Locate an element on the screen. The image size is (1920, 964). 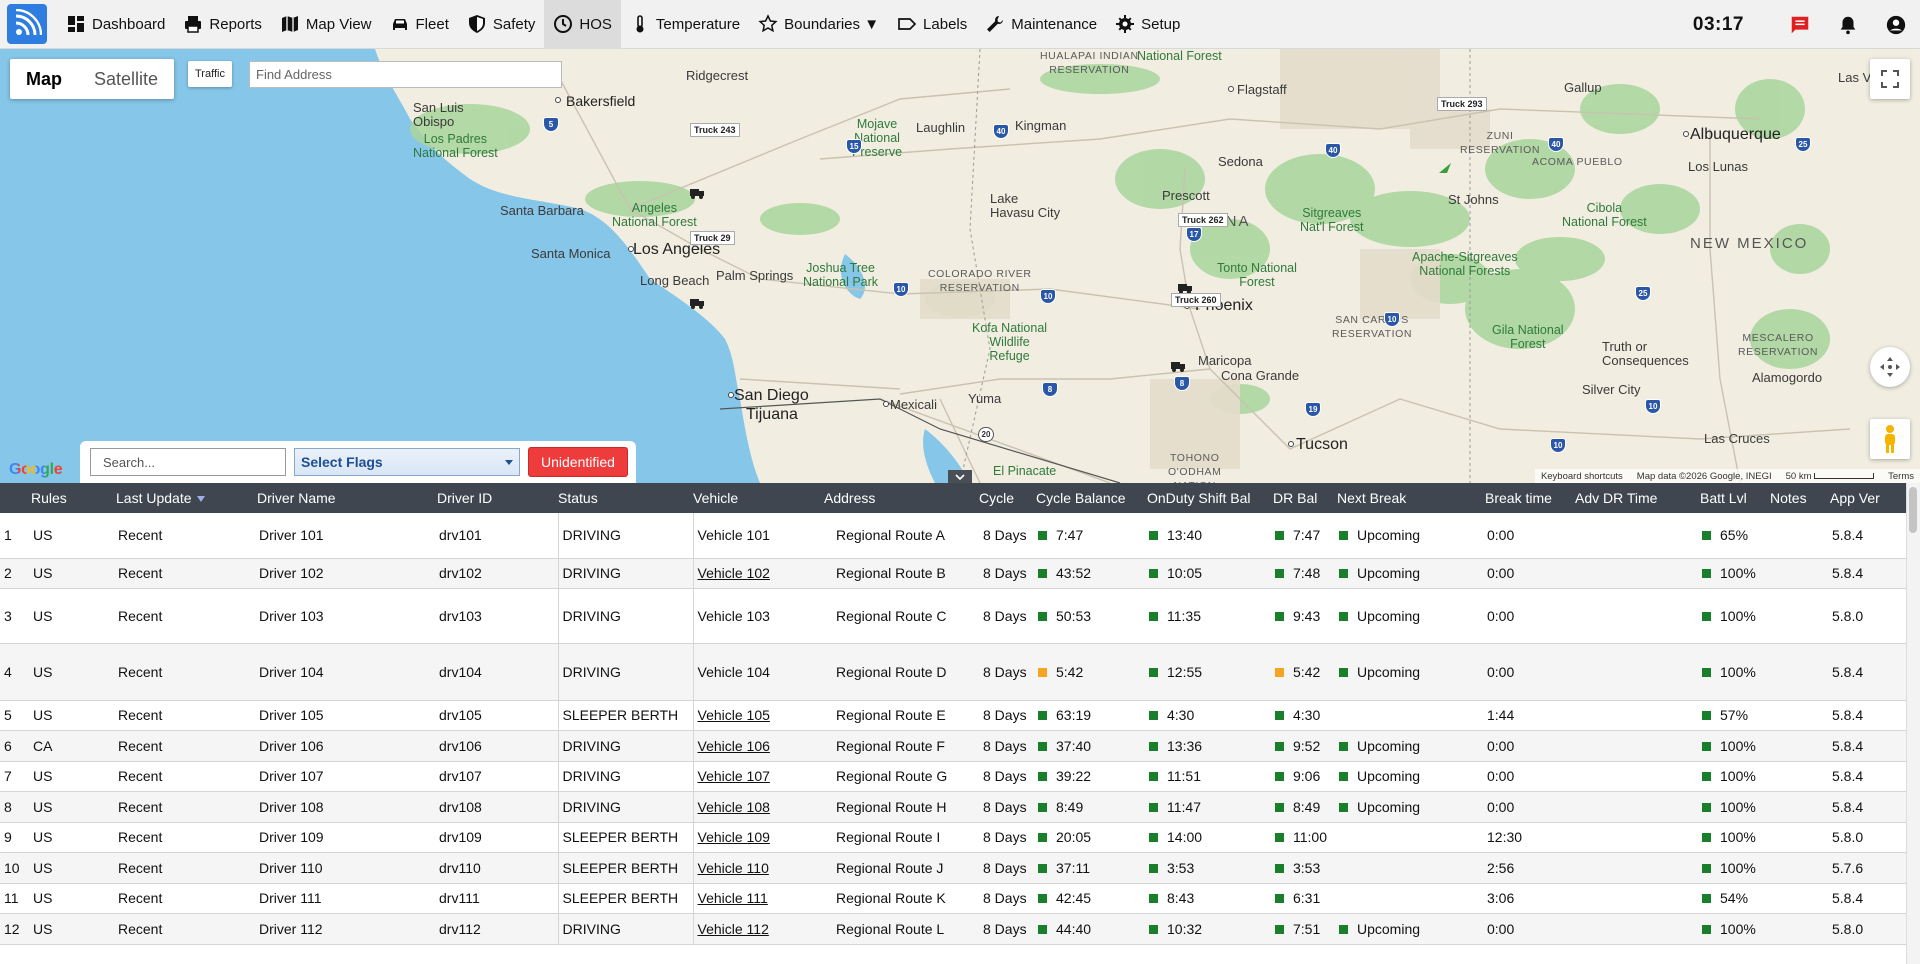
column-header is located at coordinates (15, 498).